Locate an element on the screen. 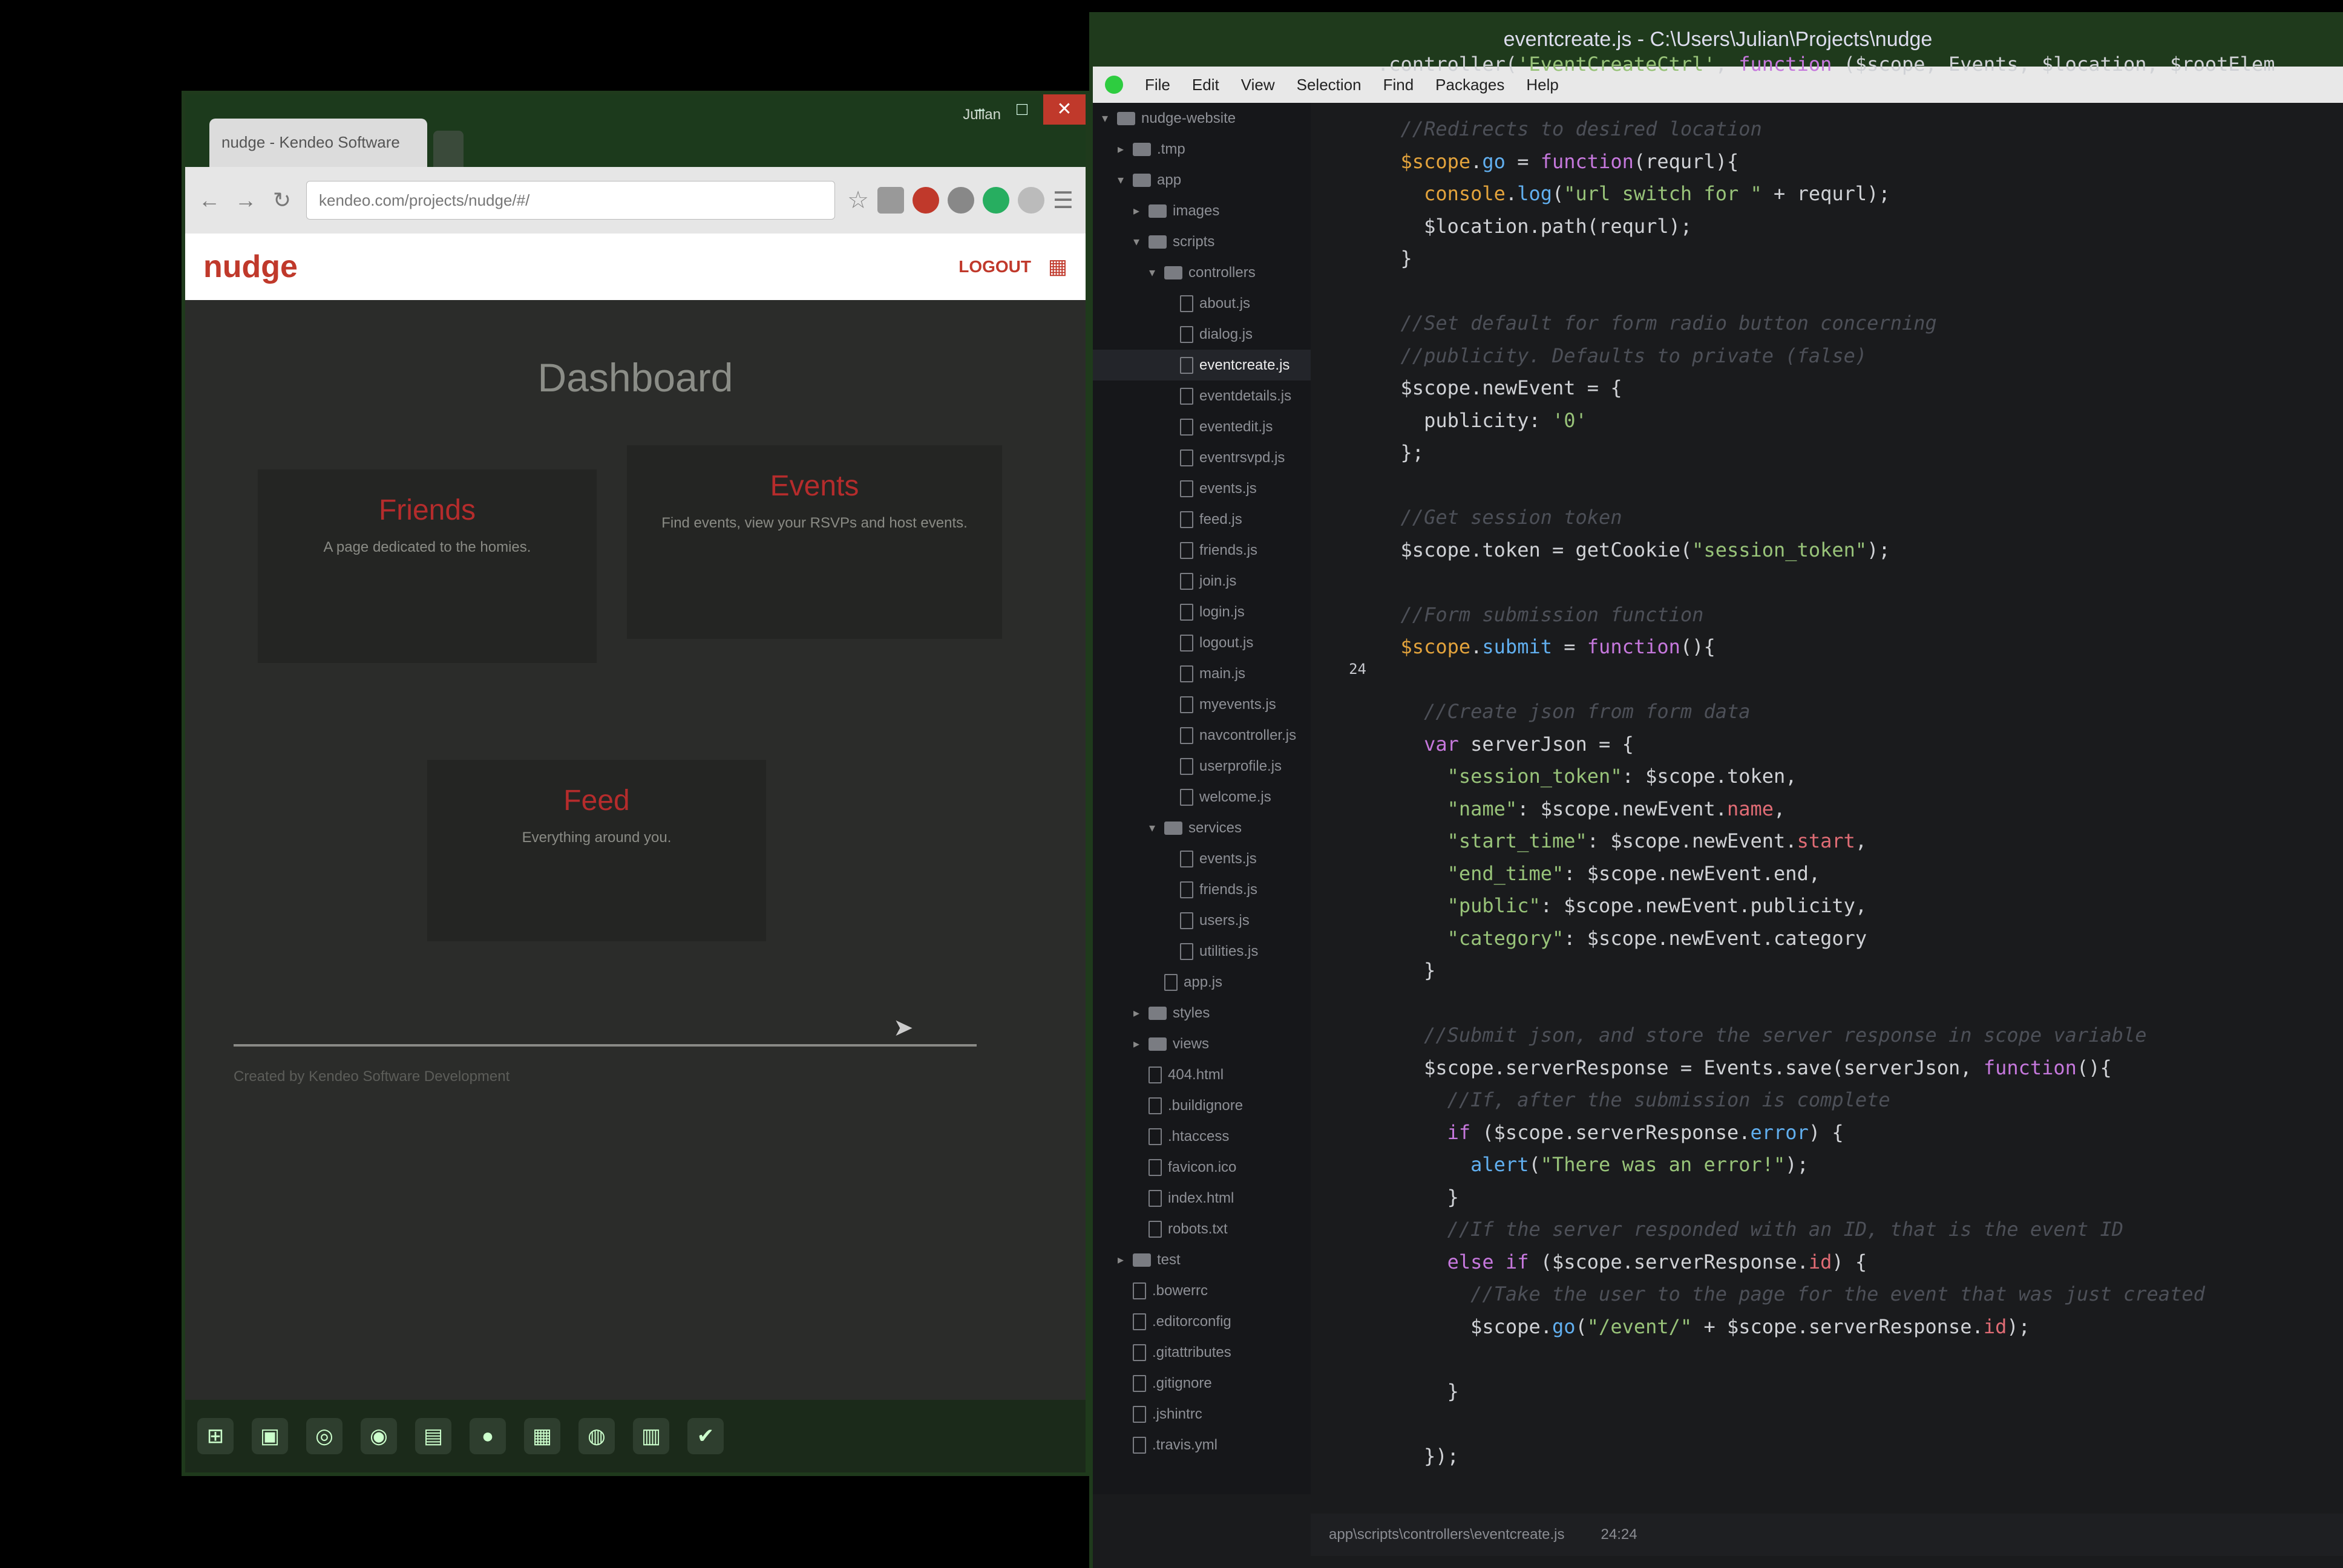  tree-file: userprofile.js is located at coordinates (1202, 767).